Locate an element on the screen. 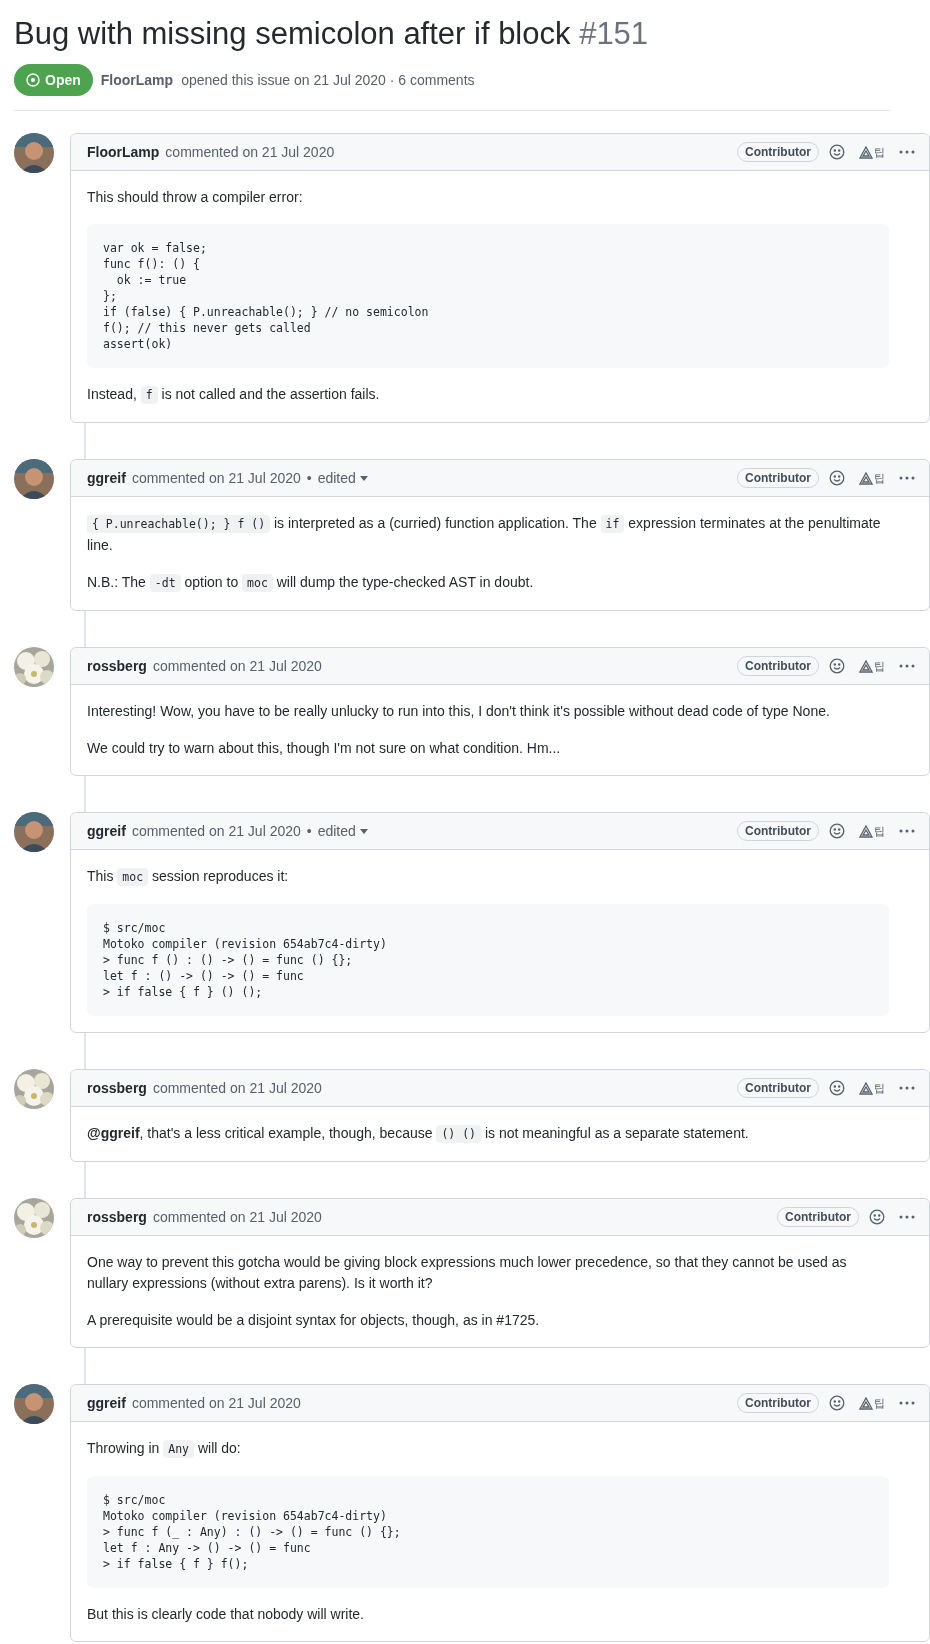 The width and height of the screenshot is (930, 1644). code-block: var ok = false; func f(): () { ok := true }; if (false) { P.unreachable(); } // no semicolon f(); // this never gets called assert(ok) is located at coordinates (488, 296).